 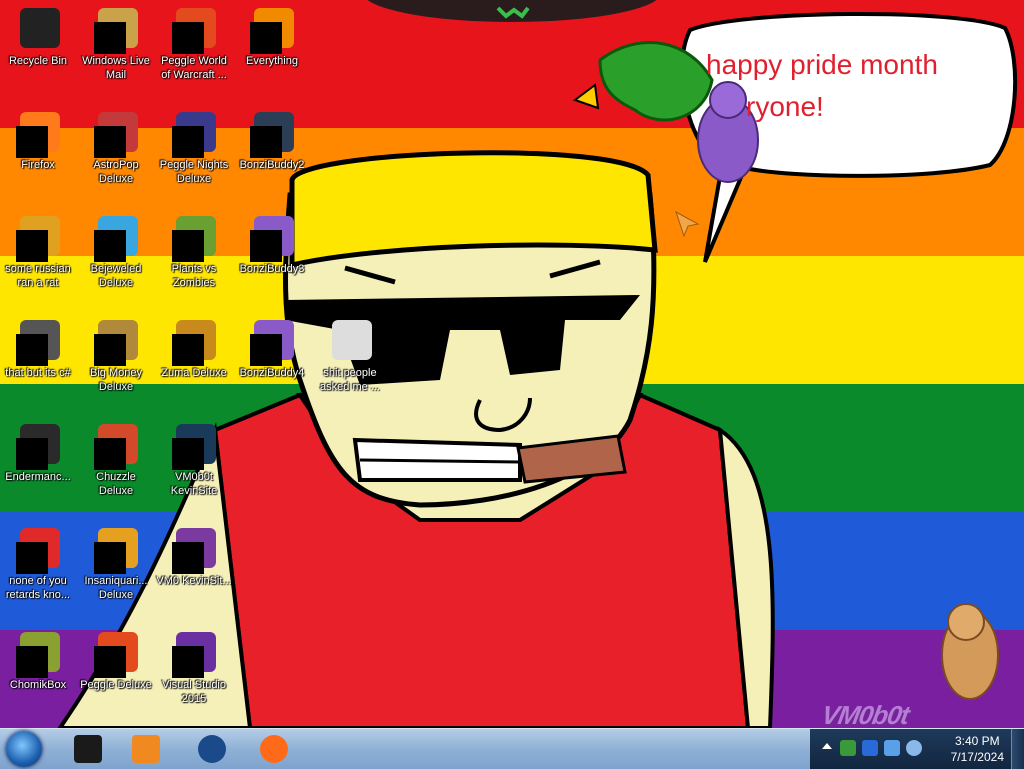 I want to click on desktop-icon: VM0b0t KevinSite, so click(x=194, y=459).